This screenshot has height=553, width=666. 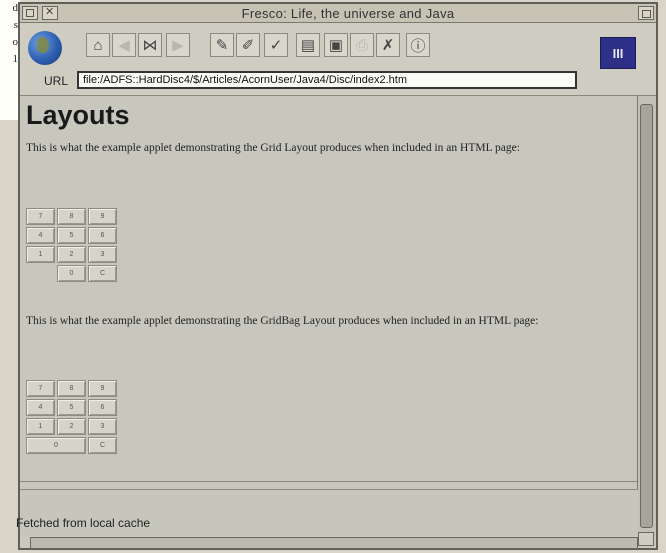 I want to click on browser-logo: III, so click(x=618, y=53).